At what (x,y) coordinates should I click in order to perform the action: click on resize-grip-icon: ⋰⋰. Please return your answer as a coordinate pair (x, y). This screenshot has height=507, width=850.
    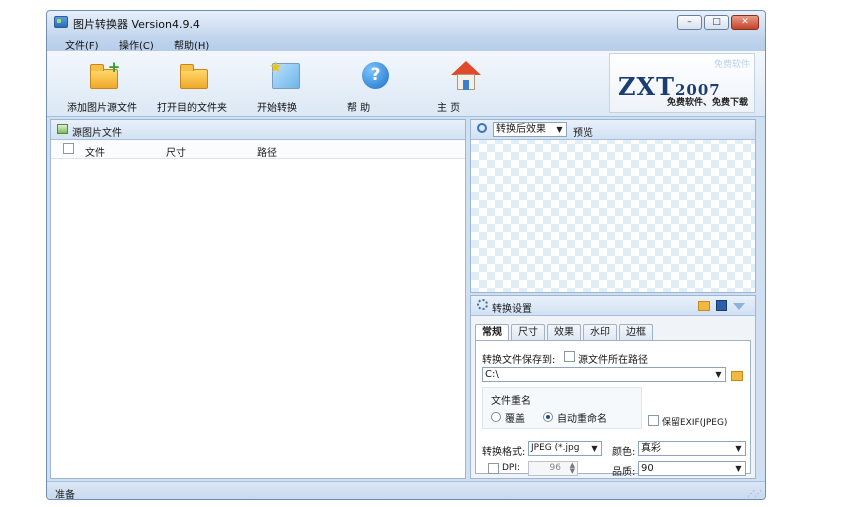
    Looking at the image, I should click on (754, 493).